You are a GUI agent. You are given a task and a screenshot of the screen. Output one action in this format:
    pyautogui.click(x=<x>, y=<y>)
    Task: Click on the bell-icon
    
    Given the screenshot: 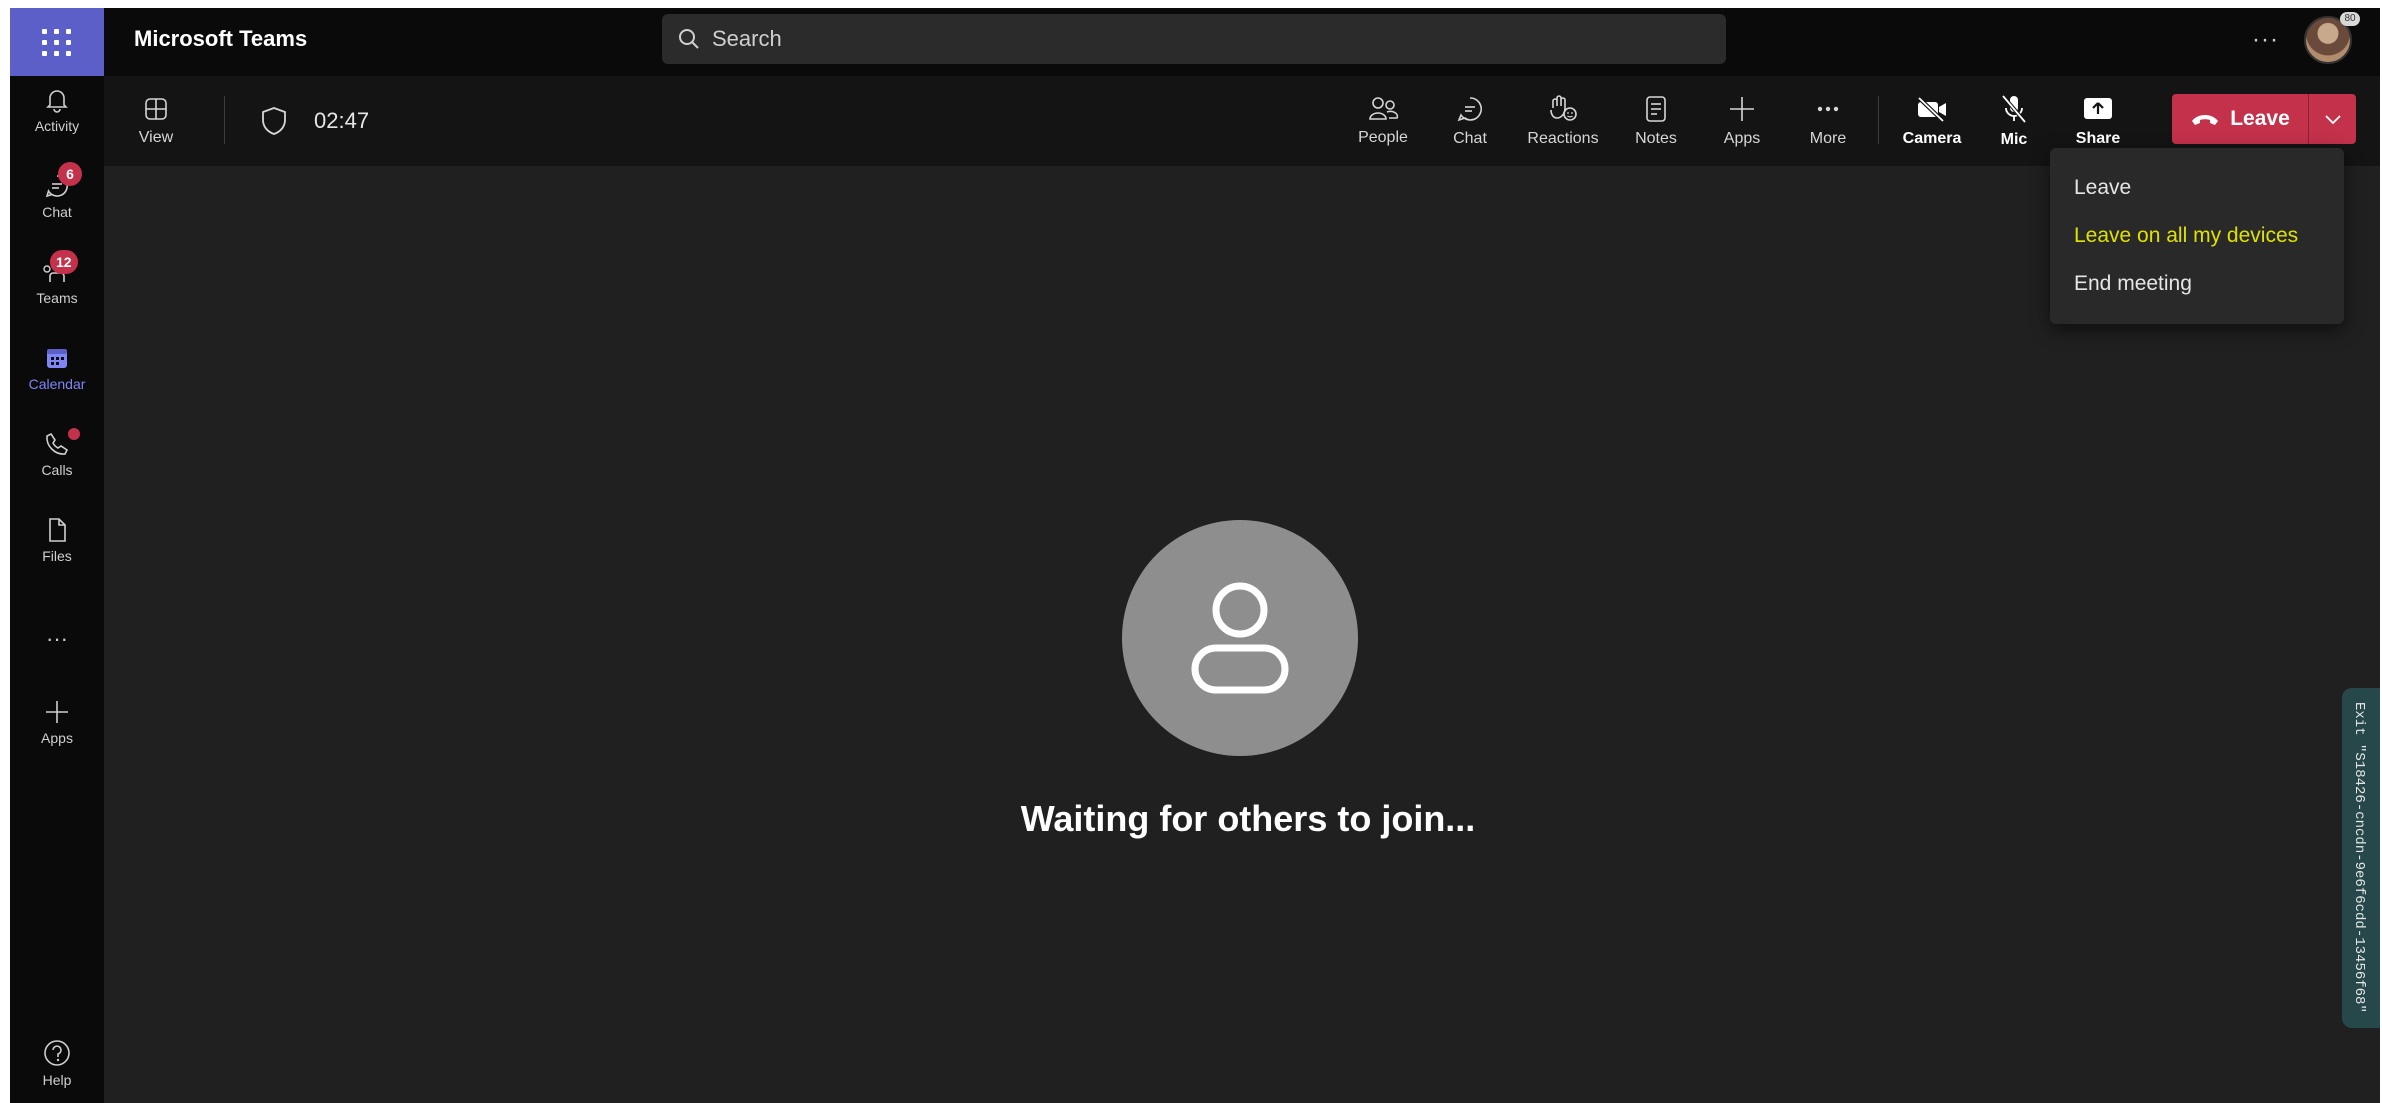 What is the action you would take?
    pyautogui.click(x=57, y=101)
    